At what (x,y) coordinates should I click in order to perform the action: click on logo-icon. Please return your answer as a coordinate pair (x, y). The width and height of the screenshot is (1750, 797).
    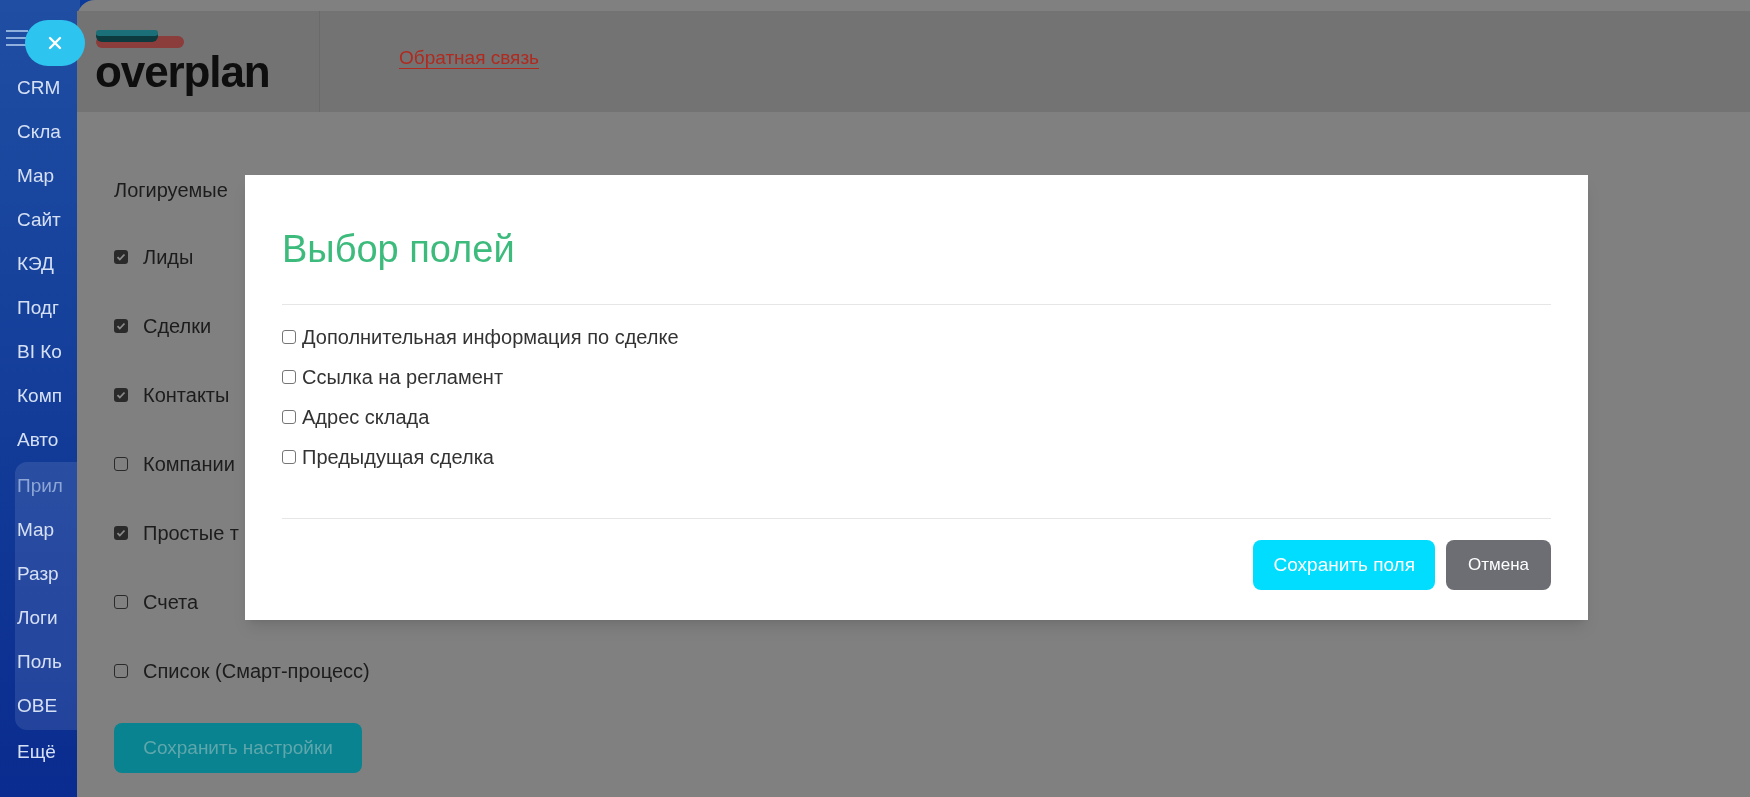
    Looking at the image, I should click on (140, 39).